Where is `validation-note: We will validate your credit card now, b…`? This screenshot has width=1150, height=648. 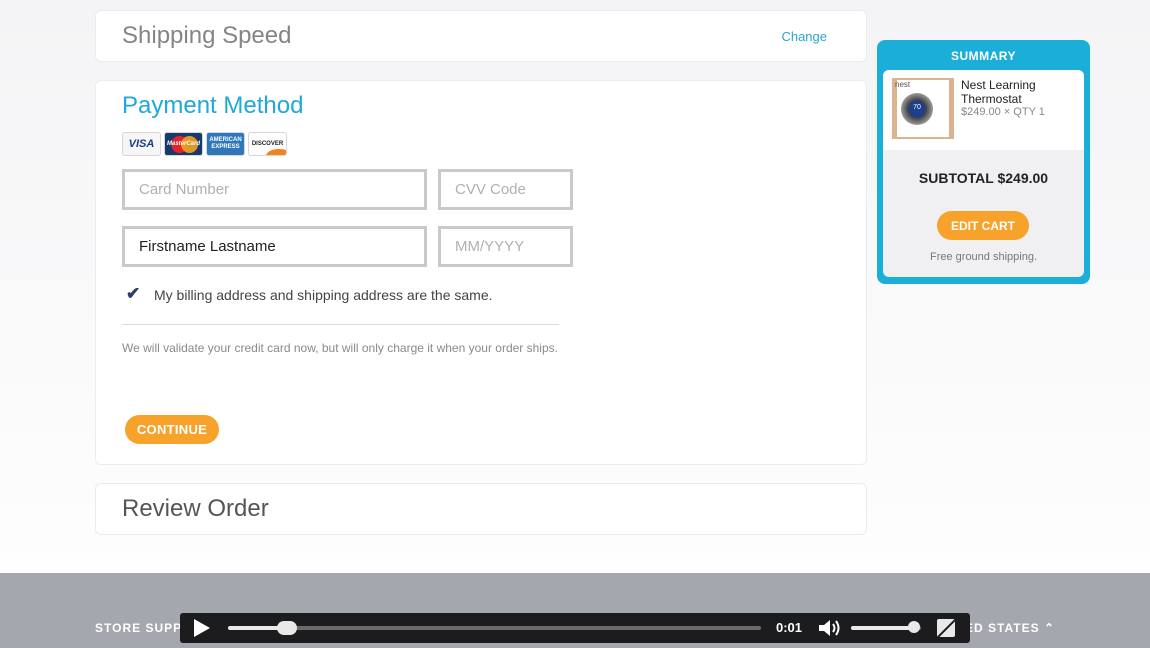 validation-note: We will validate your credit card now, b… is located at coordinates (340, 348).